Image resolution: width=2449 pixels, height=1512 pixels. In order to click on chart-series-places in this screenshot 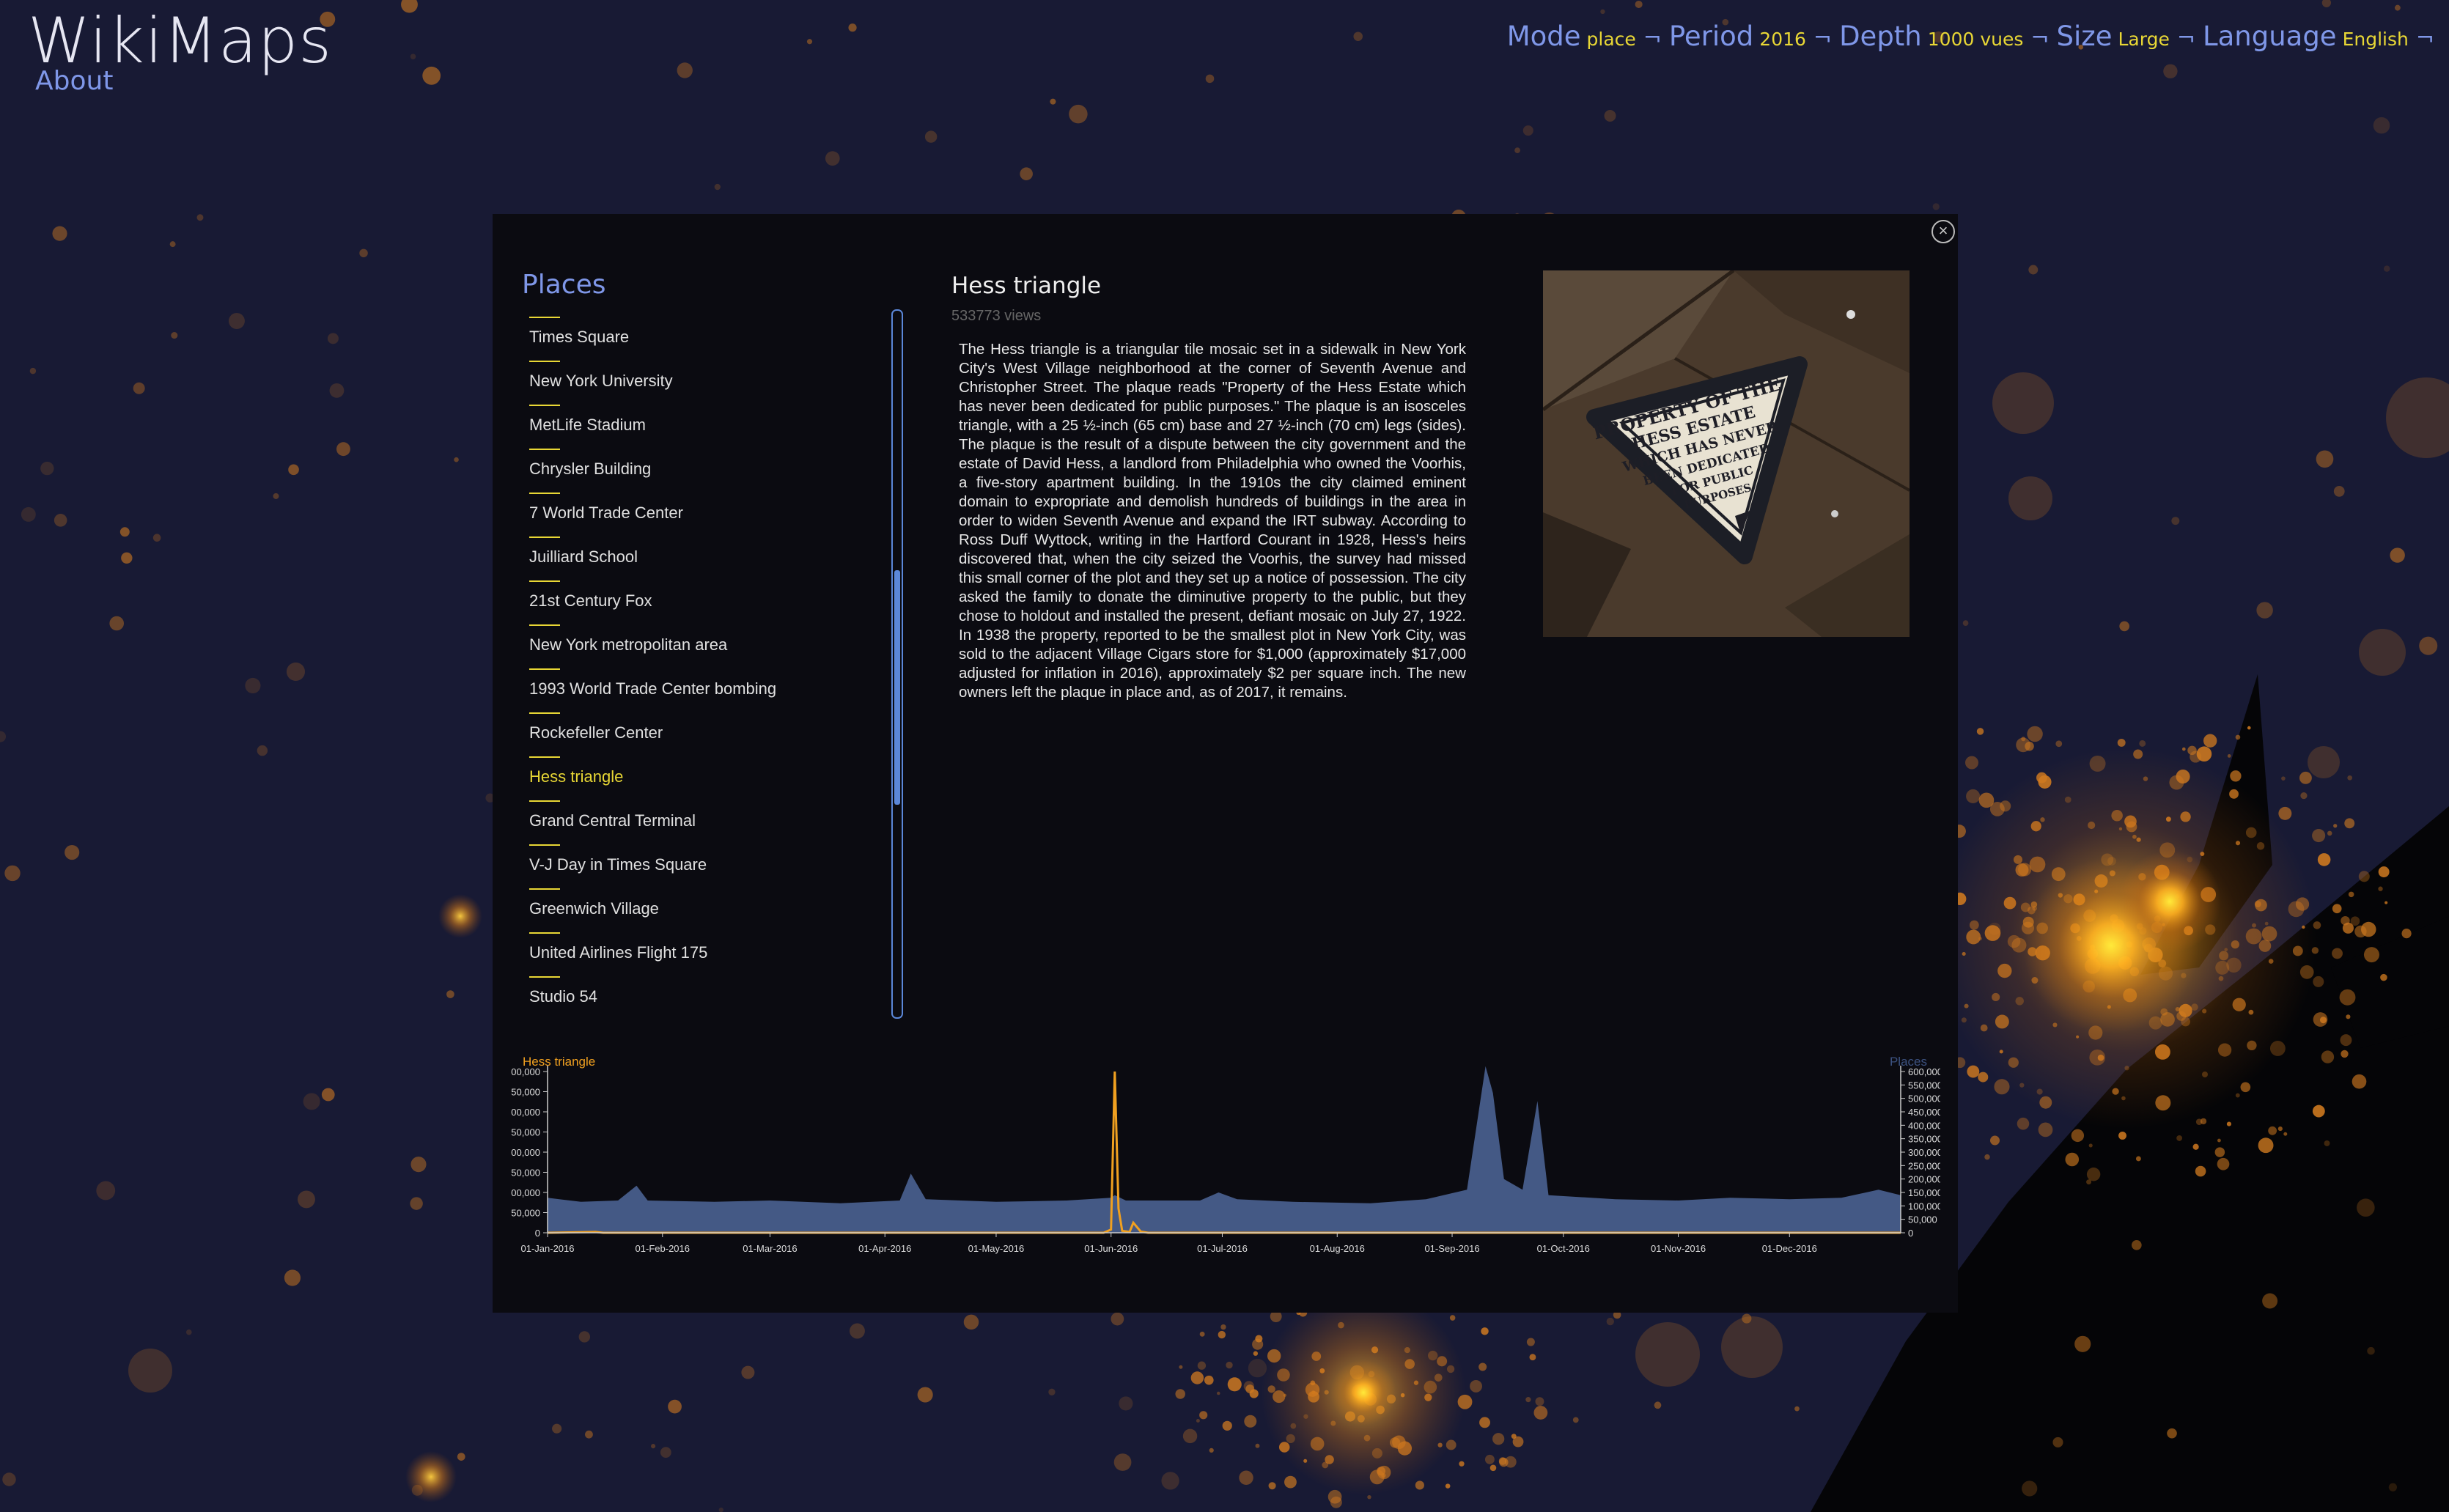, I will do `click(1224, 1149)`.